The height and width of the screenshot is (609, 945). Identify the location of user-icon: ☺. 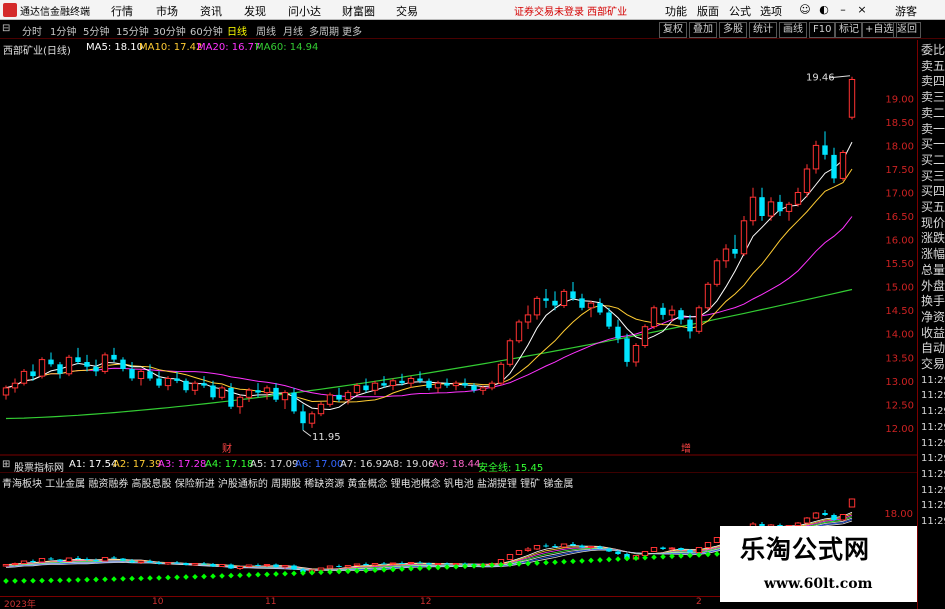
(805, 10).